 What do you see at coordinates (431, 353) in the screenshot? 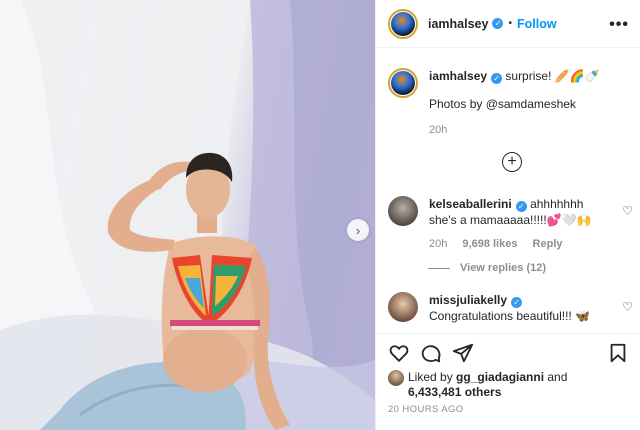
I see `comment-bubble-icon` at bounding box center [431, 353].